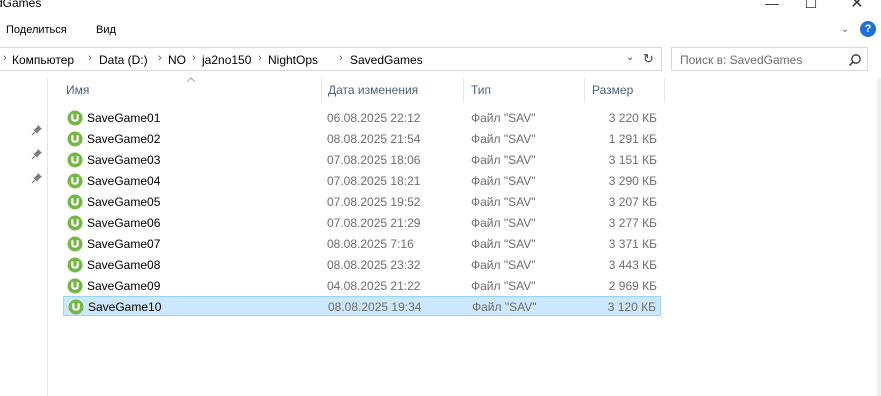 This screenshot has height=396, width=881. Describe the element at coordinates (123, 60) in the screenshot. I see `breadcrumb-drive: Data (D:)` at that location.